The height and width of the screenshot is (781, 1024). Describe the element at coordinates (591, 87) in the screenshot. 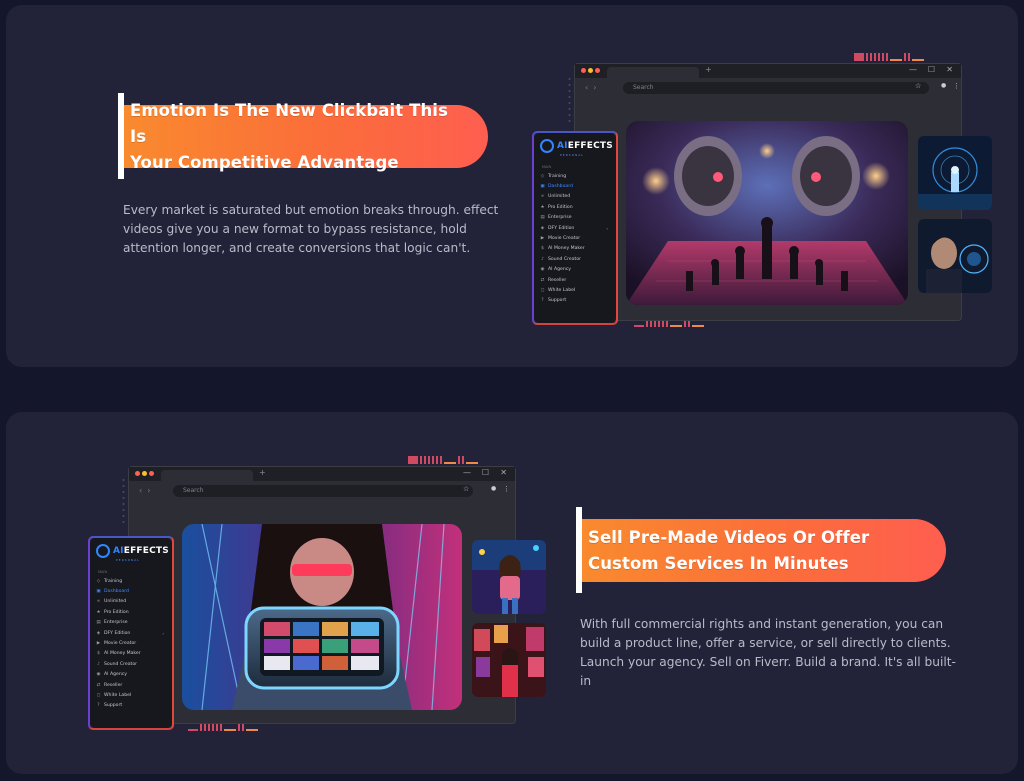

I see `browser-nav: ‹ ›` at that location.